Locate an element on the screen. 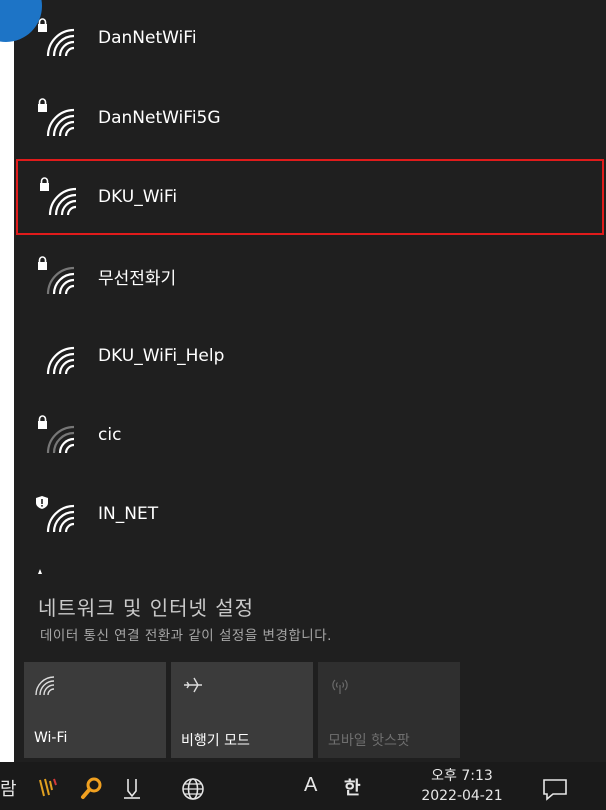 Image resolution: width=606 pixels, height=810 pixels. airplane-tile-label: 비행기 모드 is located at coordinates (215, 741).